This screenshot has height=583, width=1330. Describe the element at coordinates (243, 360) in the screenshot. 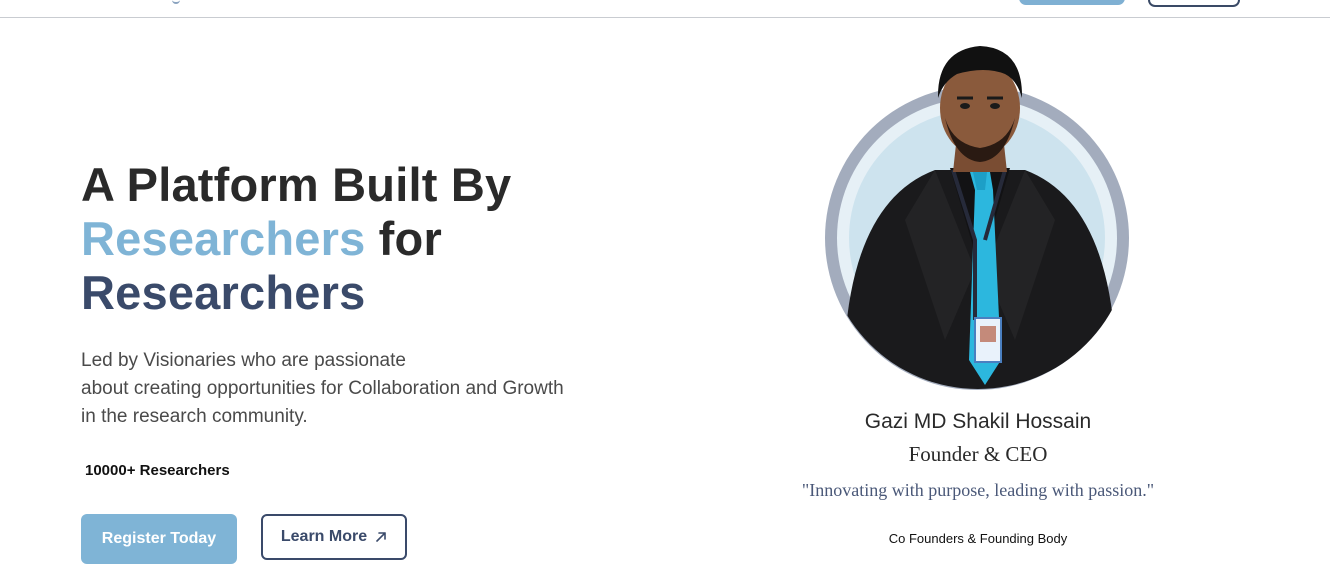

I see `description-line-1: Led by Visionaries who are passionate` at that location.